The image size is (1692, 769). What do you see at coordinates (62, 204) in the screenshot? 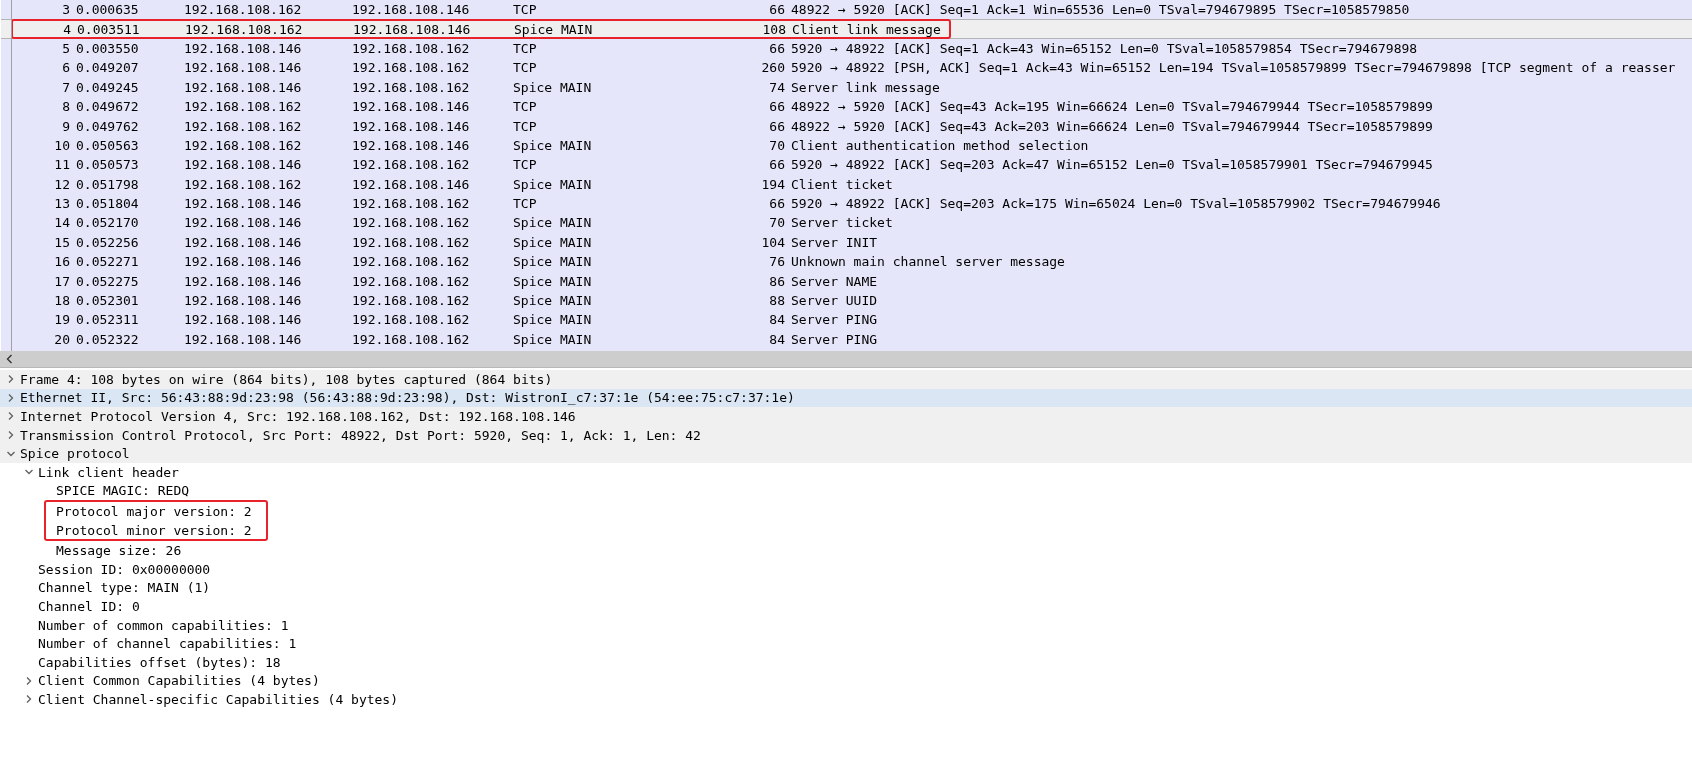
I see `table-cell-text: 13` at bounding box center [62, 204].